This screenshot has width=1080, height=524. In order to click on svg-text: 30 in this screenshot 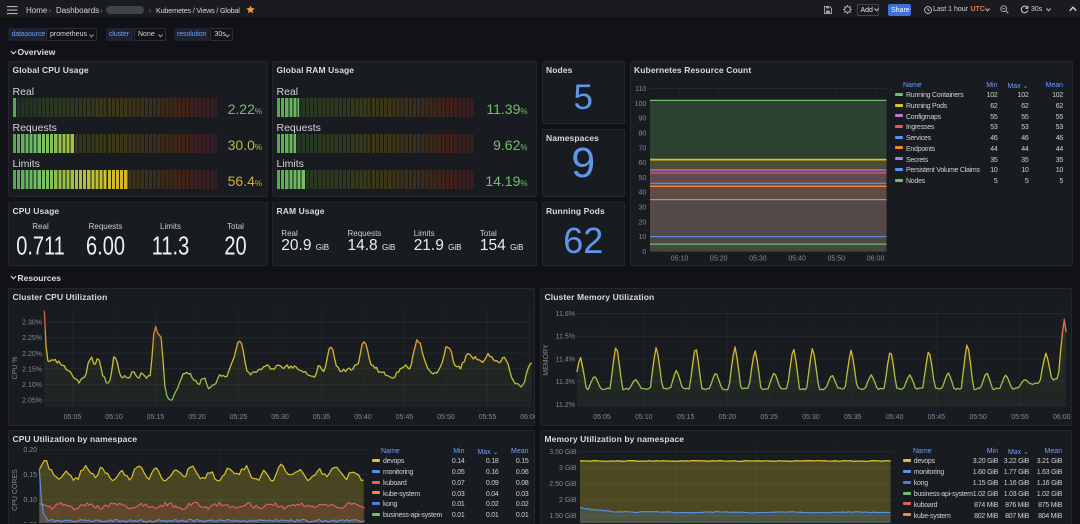, I will do `click(642, 207)`.